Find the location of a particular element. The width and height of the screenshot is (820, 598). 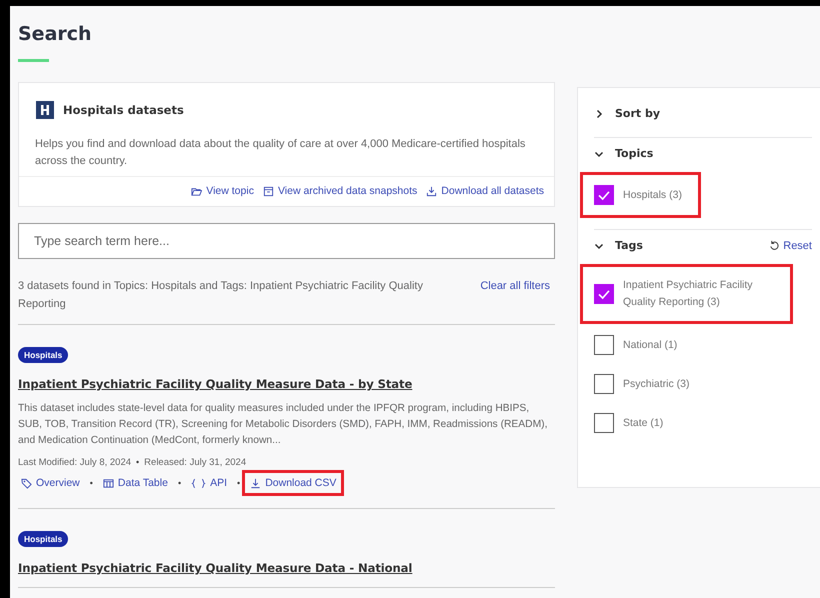

folder-icon is located at coordinates (196, 191).